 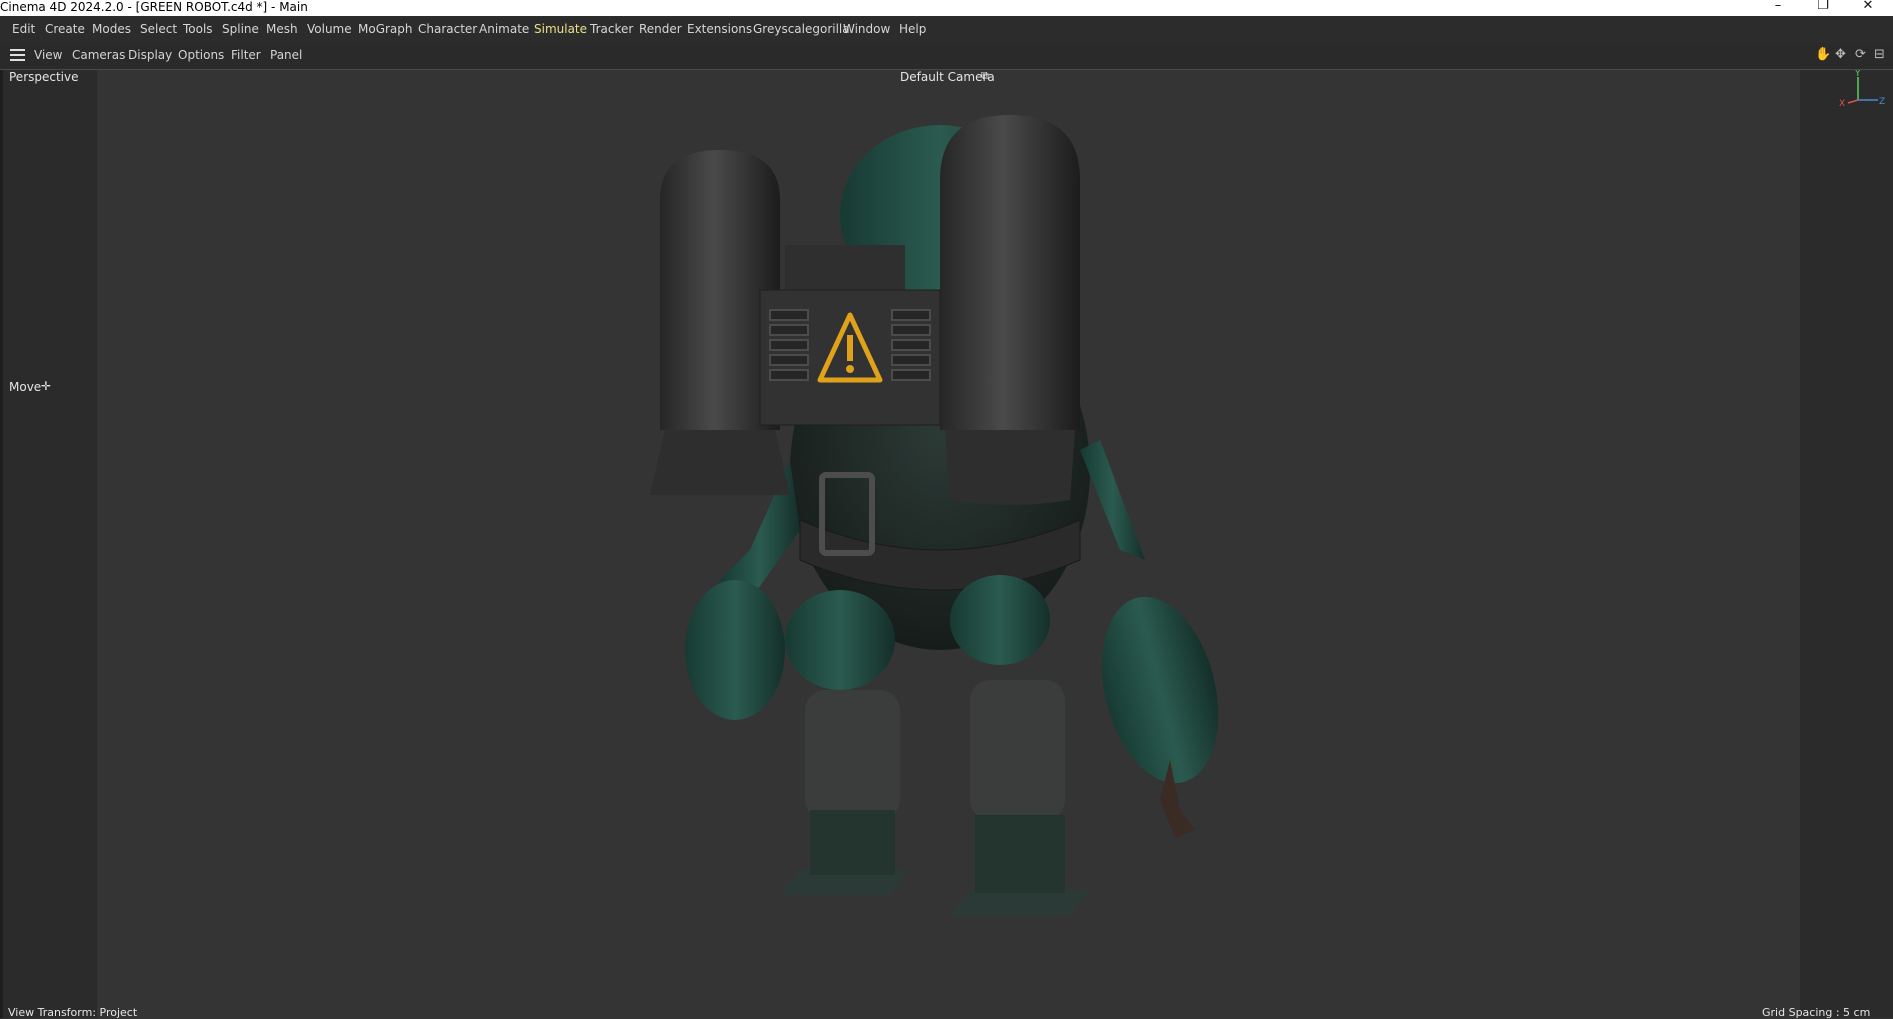 I want to click on robot-right-forearm, so click(x=1160, y=690).